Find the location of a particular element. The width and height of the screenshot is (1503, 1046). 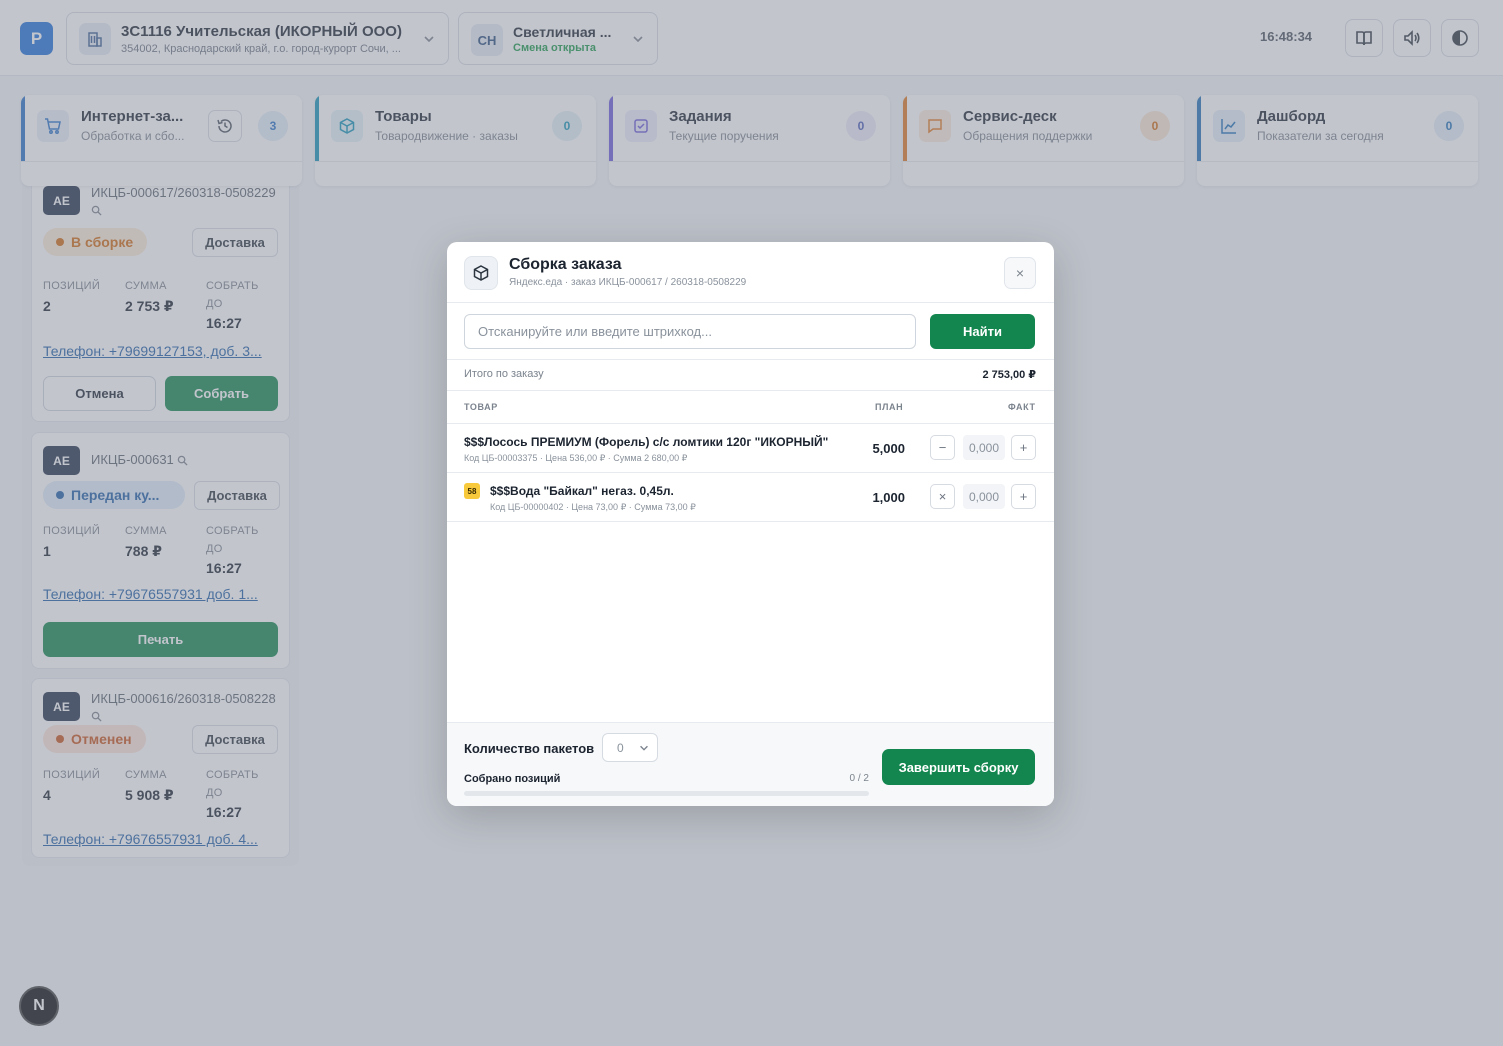

order-total-value: 2 753,00 ₽ is located at coordinates (1009, 375).